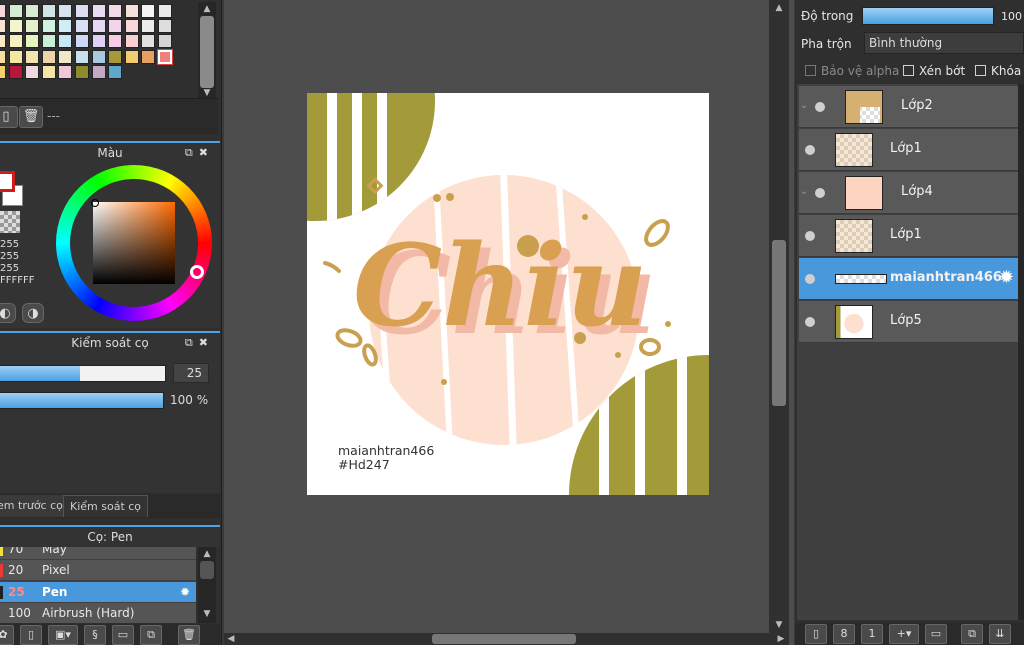 The image size is (1024, 645). Describe the element at coordinates (944, 43) in the screenshot. I see `blend-mode-select: Bình thường` at that location.